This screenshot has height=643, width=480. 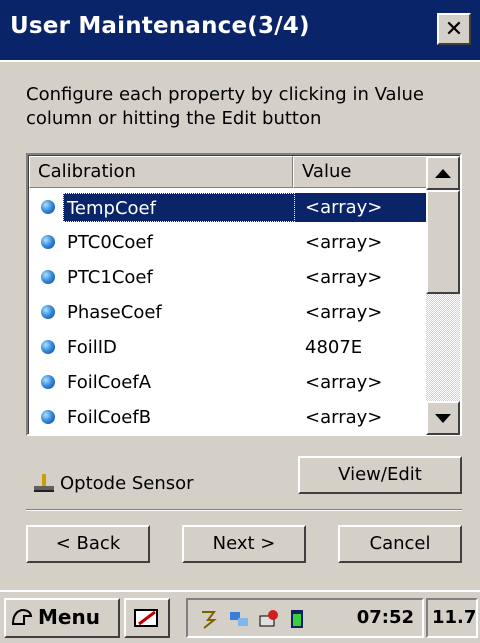 What do you see at coordinates (92, 347) in the screenshot?
I see `property-name: FoilID` at bounding box center [92, 347].